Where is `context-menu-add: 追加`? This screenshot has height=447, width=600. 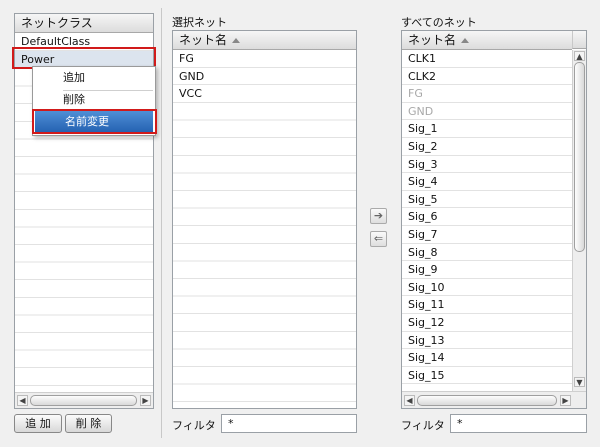 context-menu-add: 追加 is located at coordinates (94, 78).